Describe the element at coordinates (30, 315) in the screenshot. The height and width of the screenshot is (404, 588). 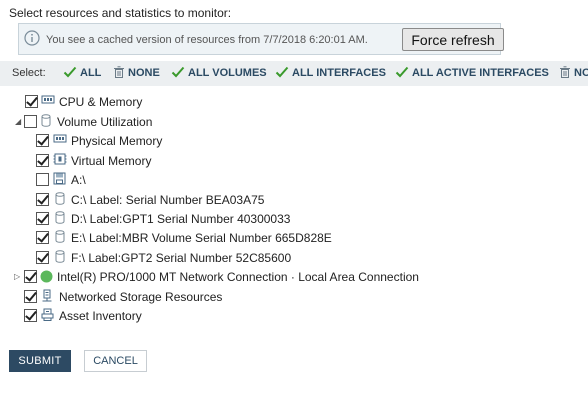
I see `tree-checkbox-asset-inventory` at that location.